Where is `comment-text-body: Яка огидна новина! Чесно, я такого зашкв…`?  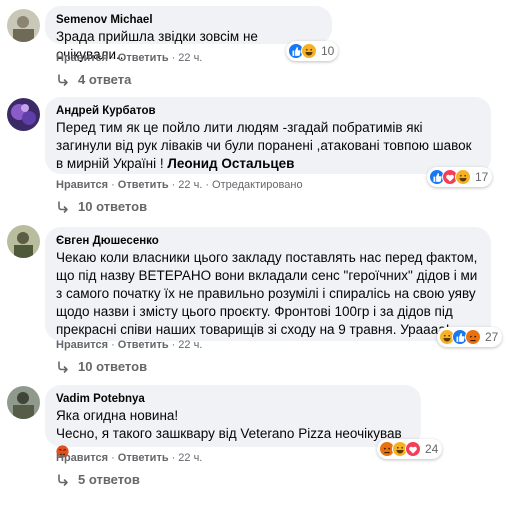 comment-text-body: Яка огидна новина! Чесно, я такого зашкв… is located at coordinates (229, 424).